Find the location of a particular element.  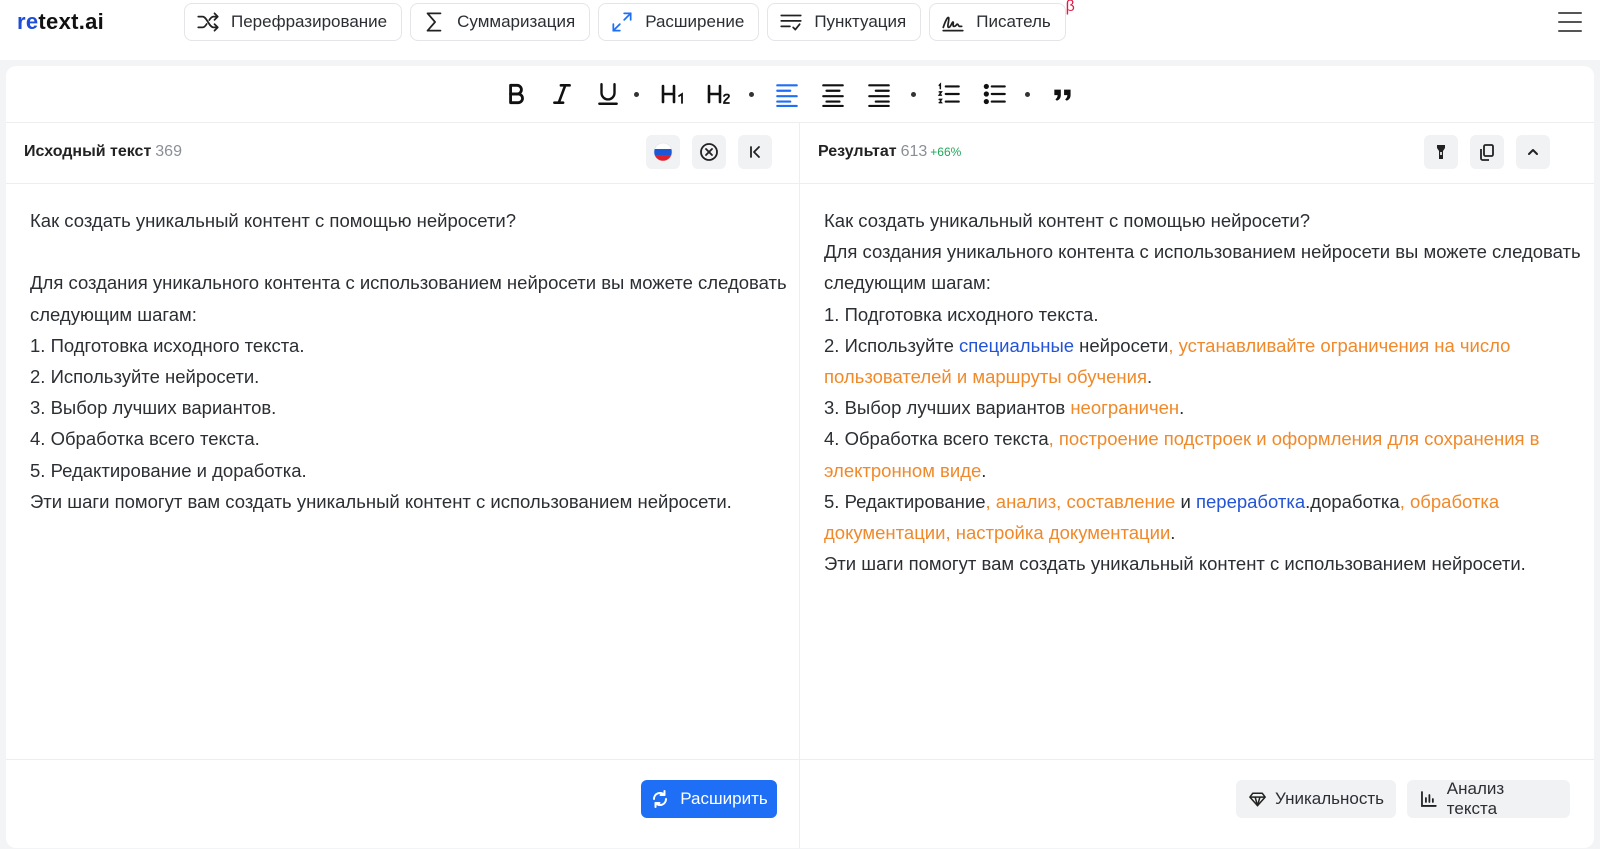

ordered-list-button is located at coordinates (949, 94).